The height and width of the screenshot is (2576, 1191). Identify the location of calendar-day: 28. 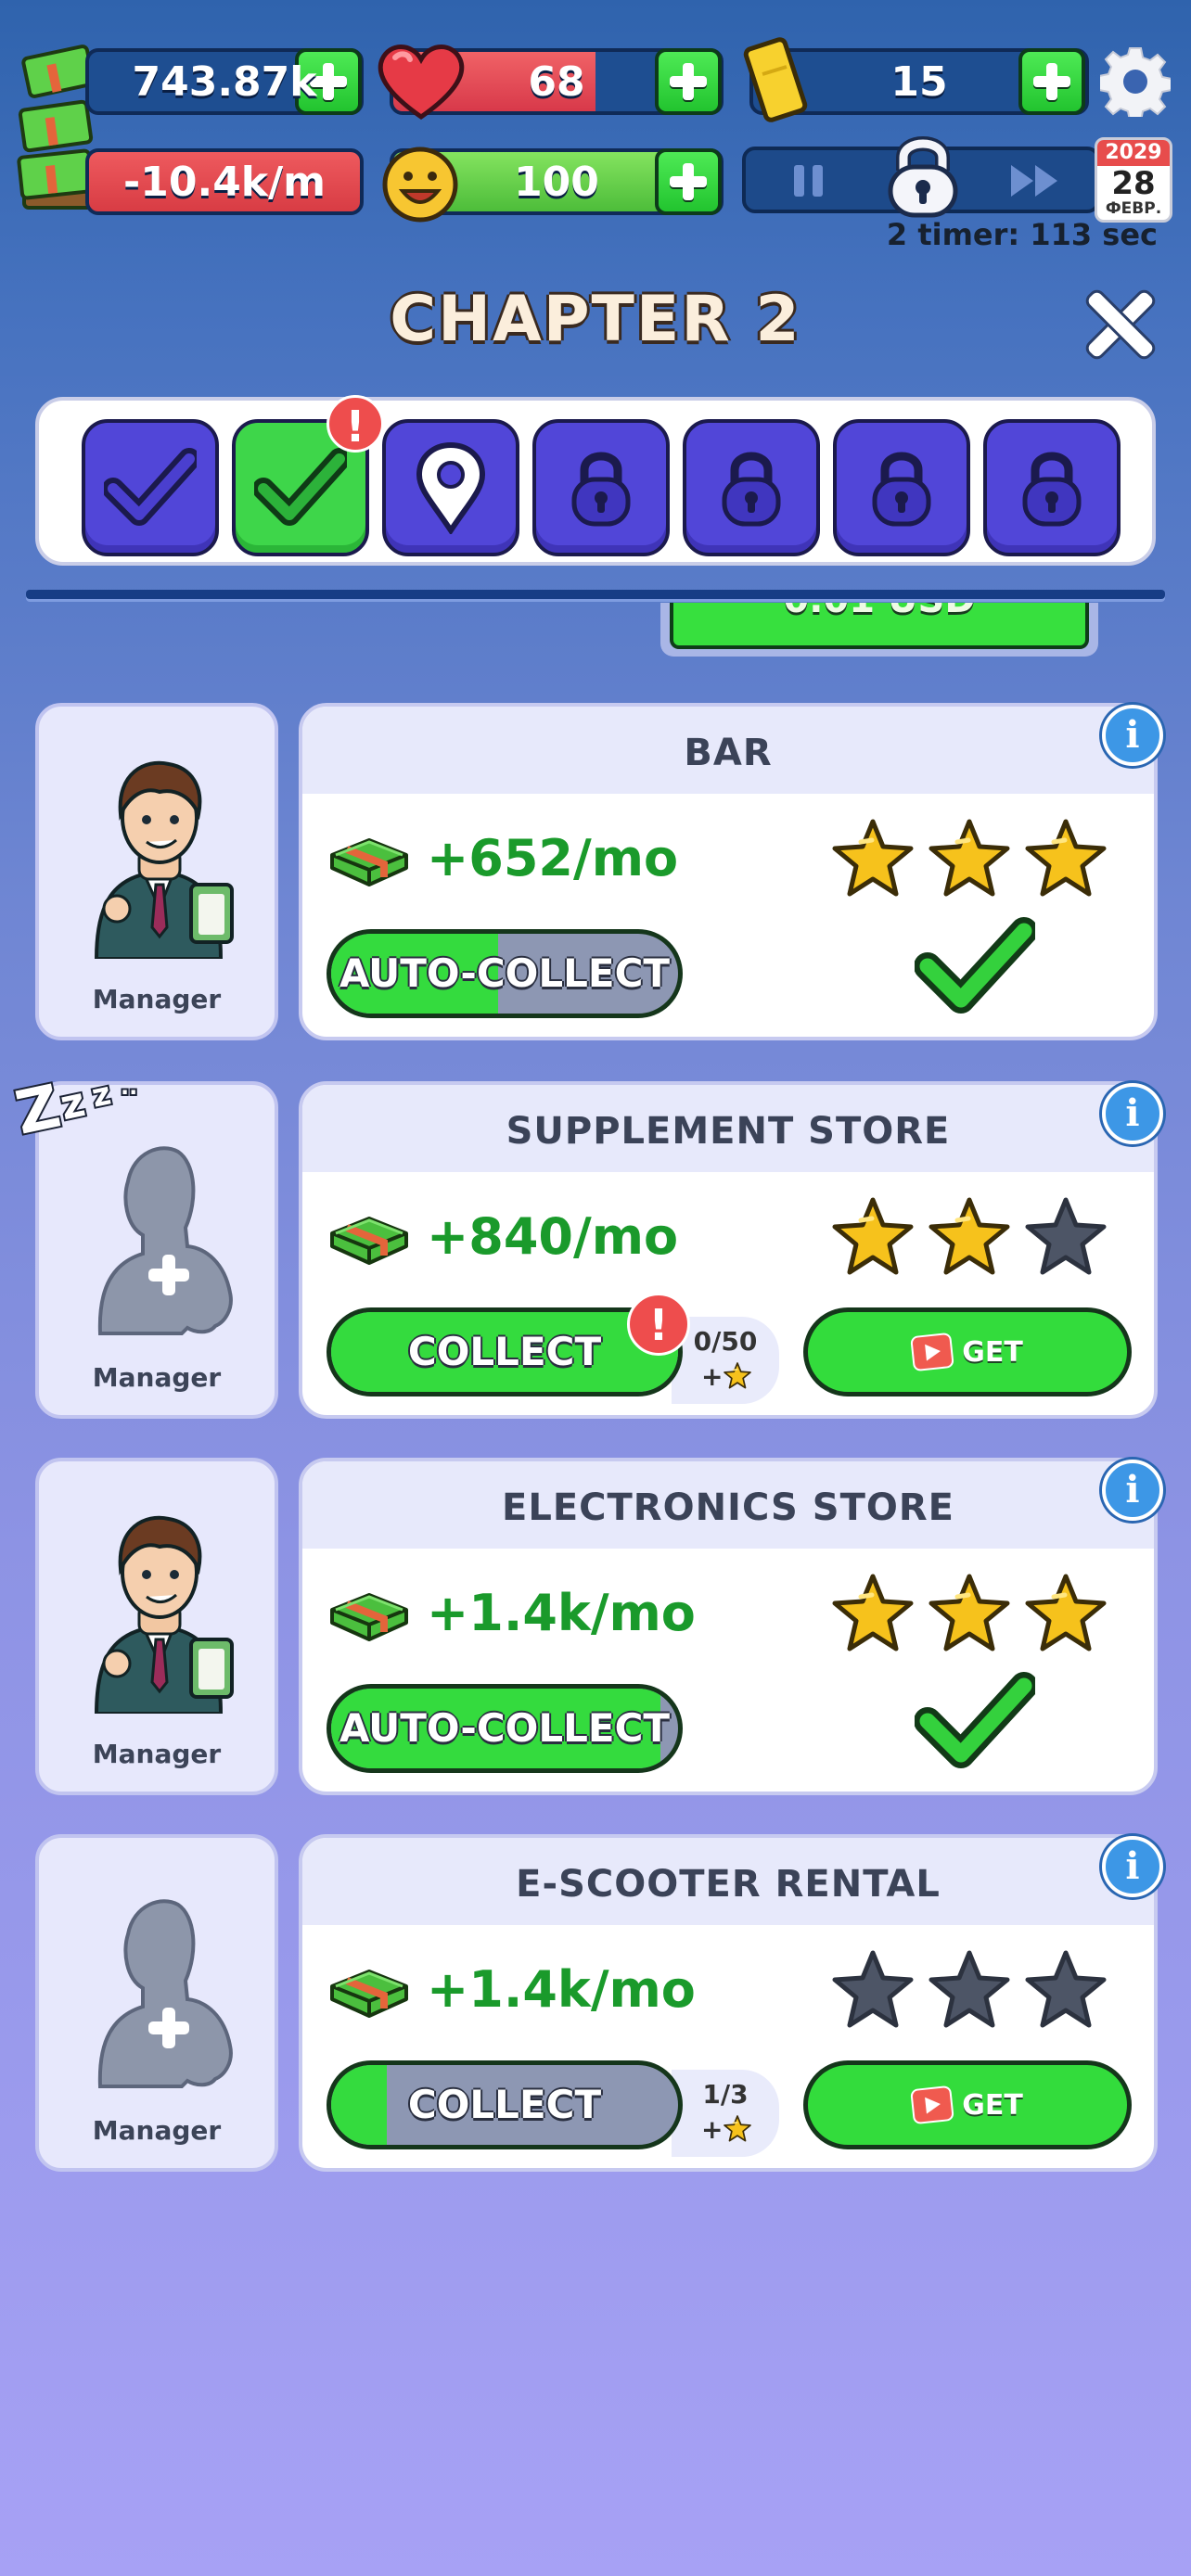
(1133, 183).